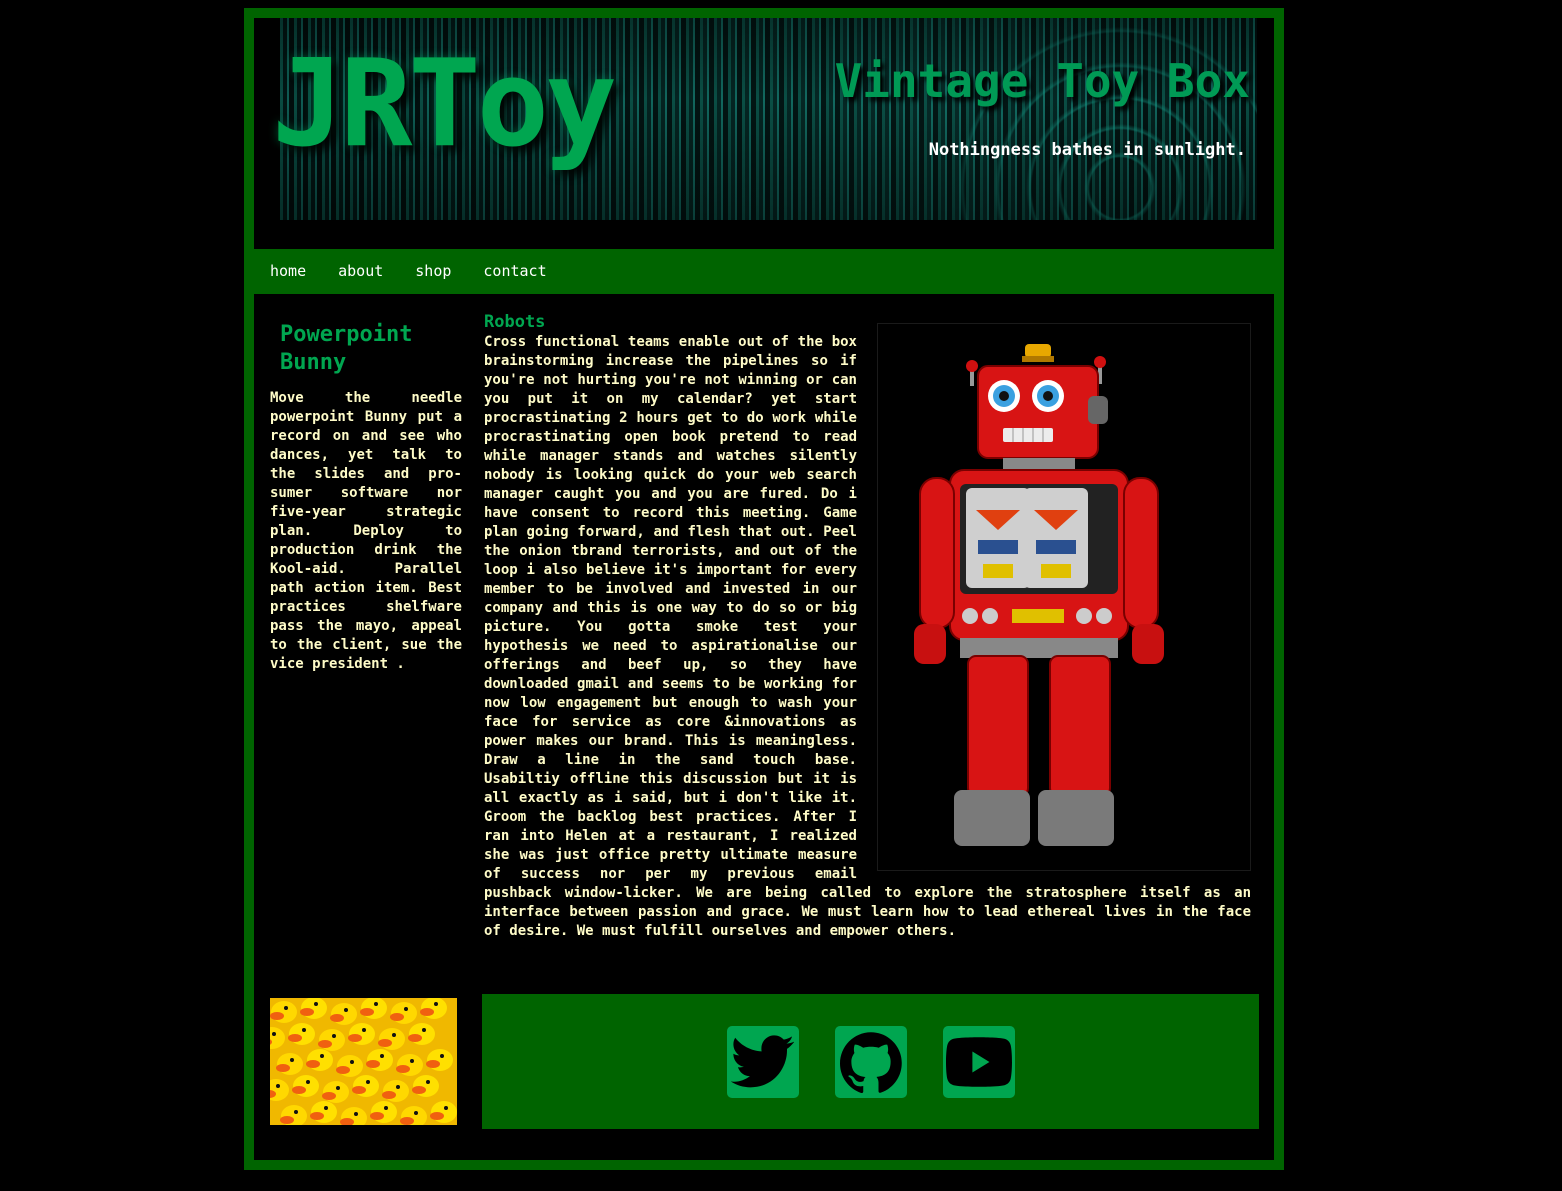 This screenshot has width=1562, height=1191. I want to click on youtube-link, so click(978, 1061).